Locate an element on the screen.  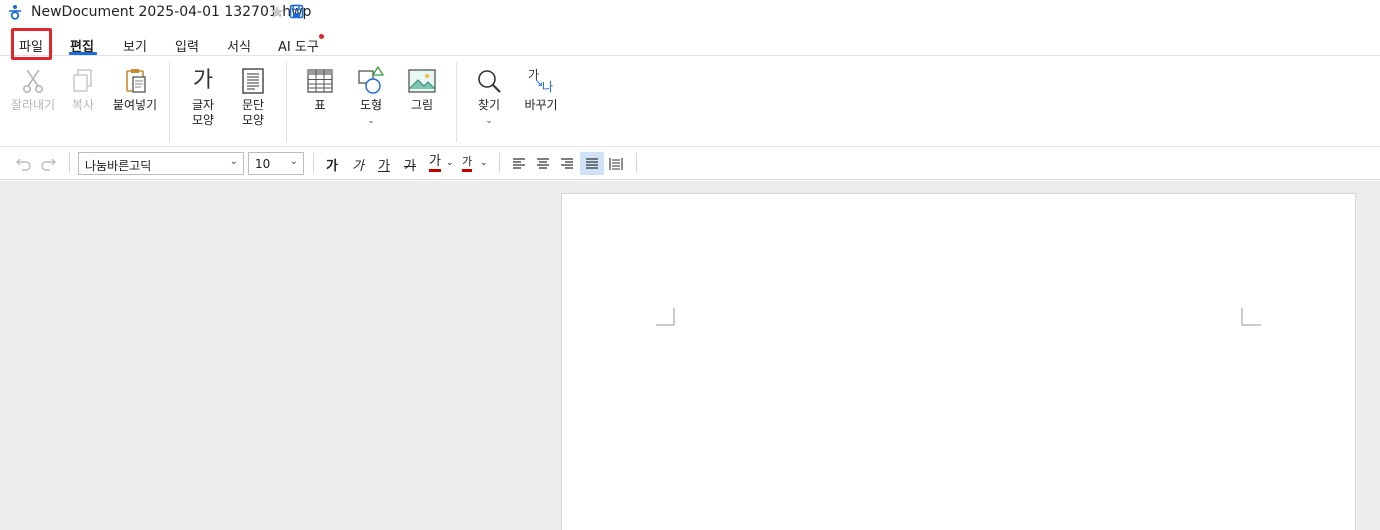
para-shape-button: 문단 모양 is located at coordinates (253, 101).